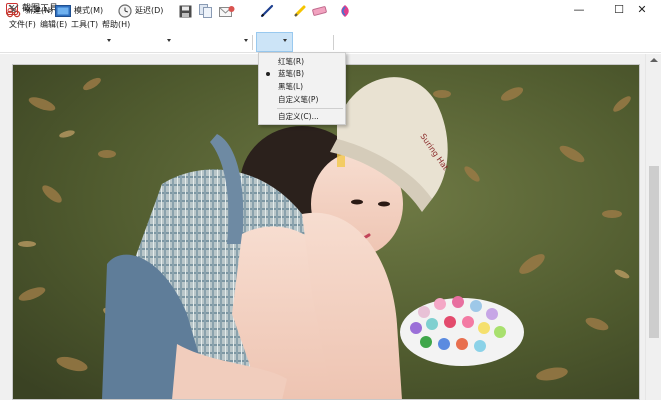 The width and height of the screenshot is (661, 400). I want to click on copy-icon, so click(205, 11).